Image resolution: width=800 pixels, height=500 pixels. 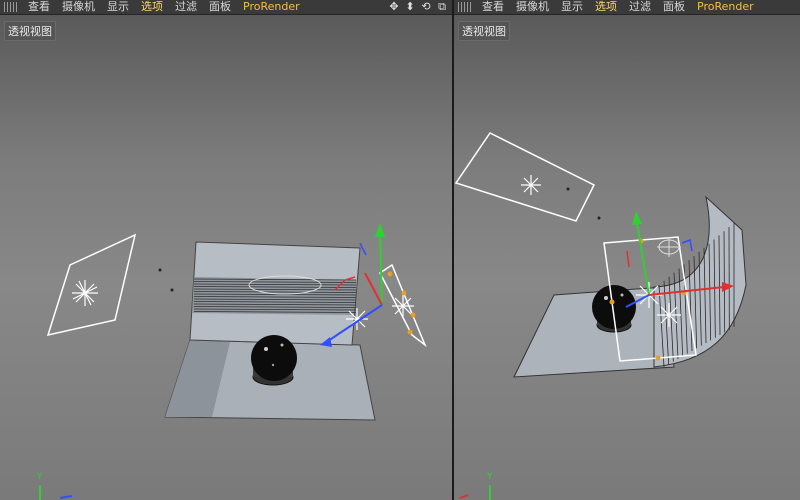 I want to click on viewport-nav-icons: ✥ ⬍ ⟲ ⧉, so click(x=420, y=7).